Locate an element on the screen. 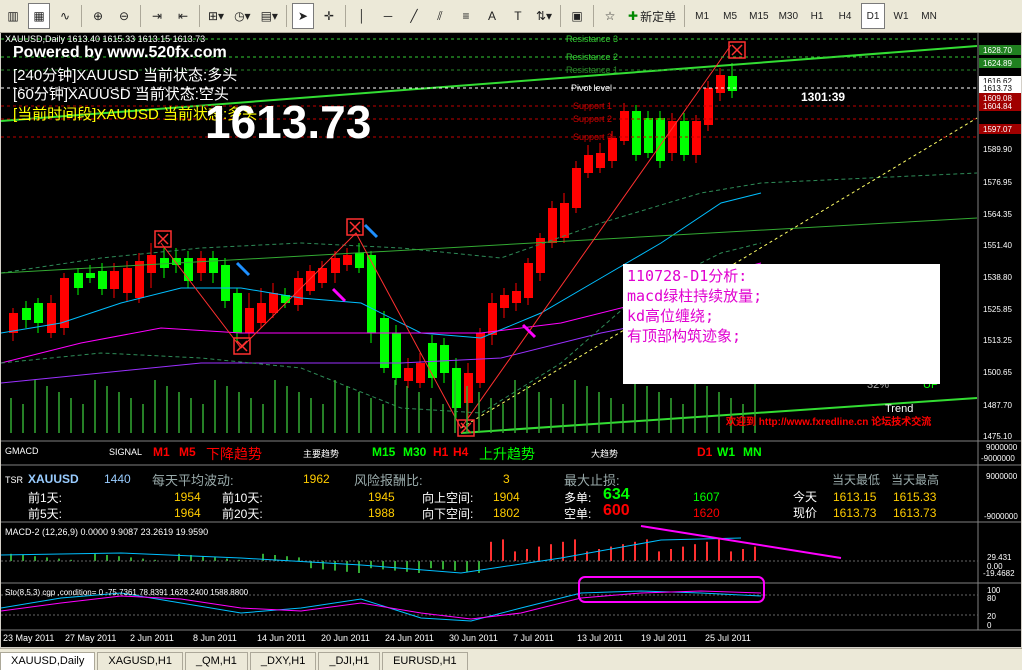 The width and height of the screenshot is (1022, 670). price-axis-label: 1500.65 is located at coordinates (997, 372).